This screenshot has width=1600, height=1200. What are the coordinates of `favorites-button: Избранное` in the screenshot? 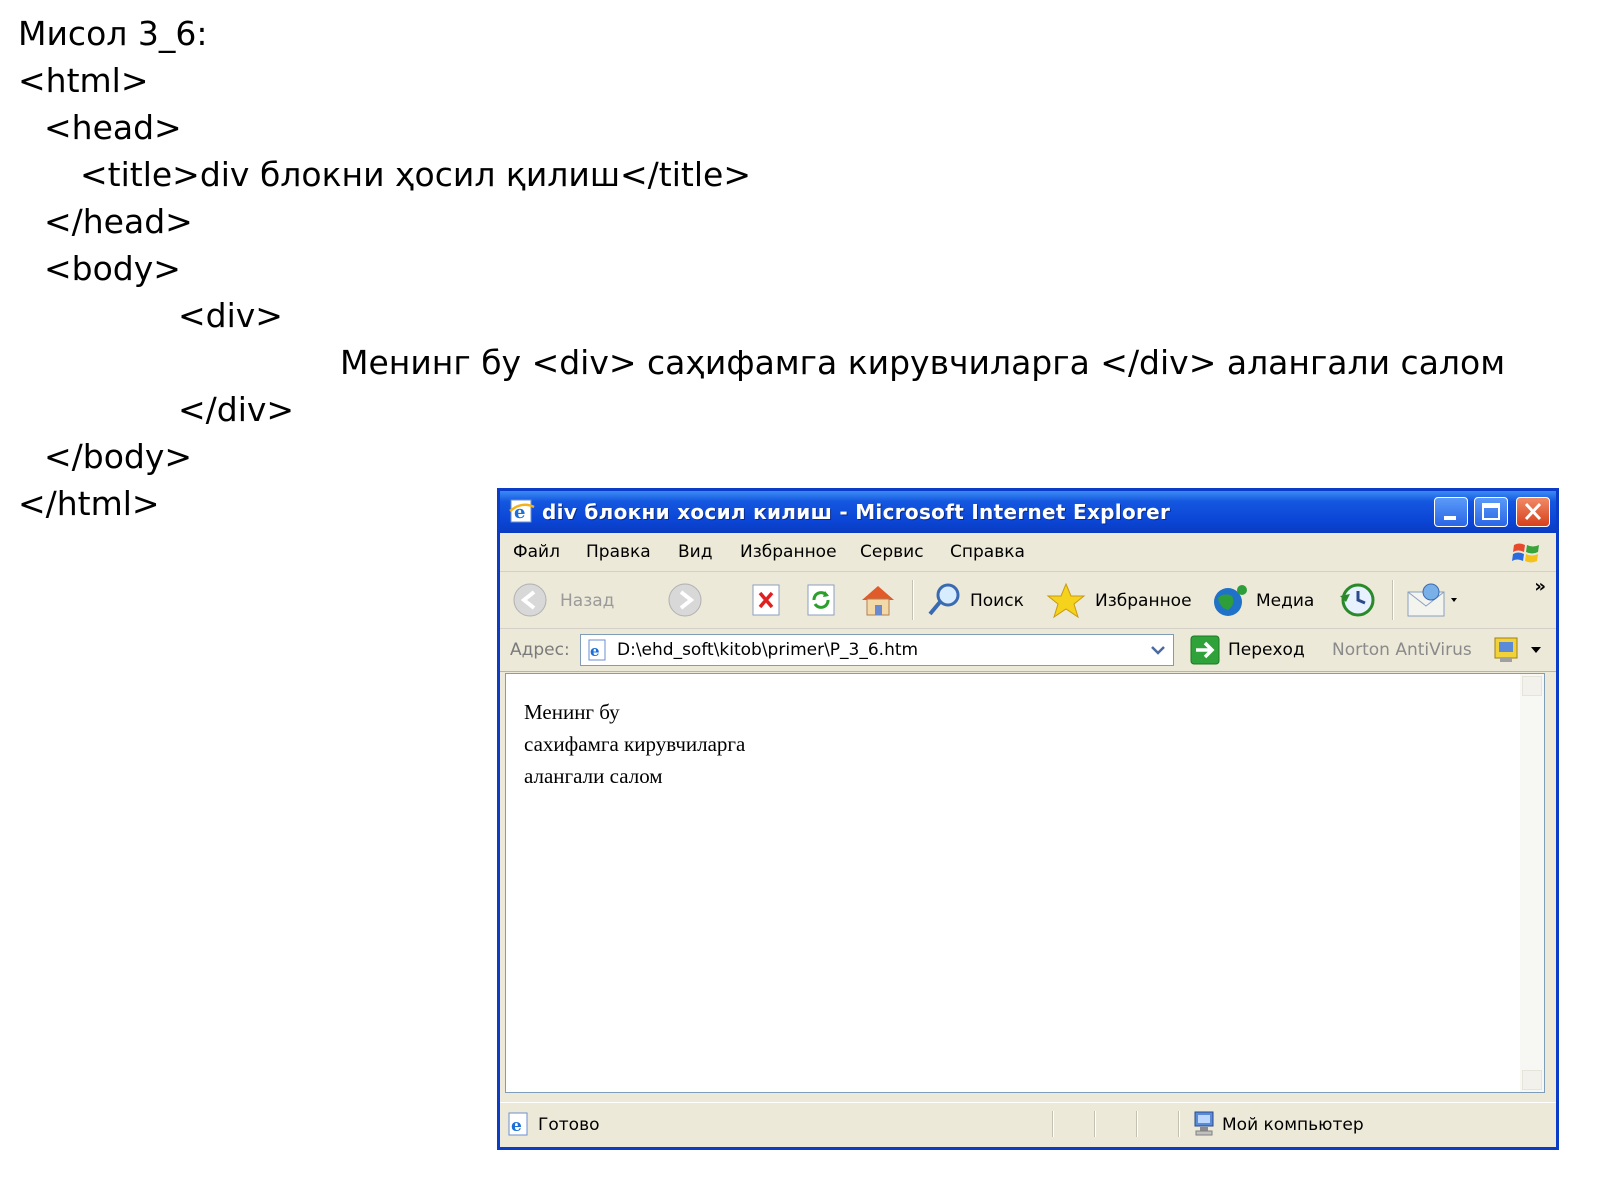 It's located at (1125, 600).